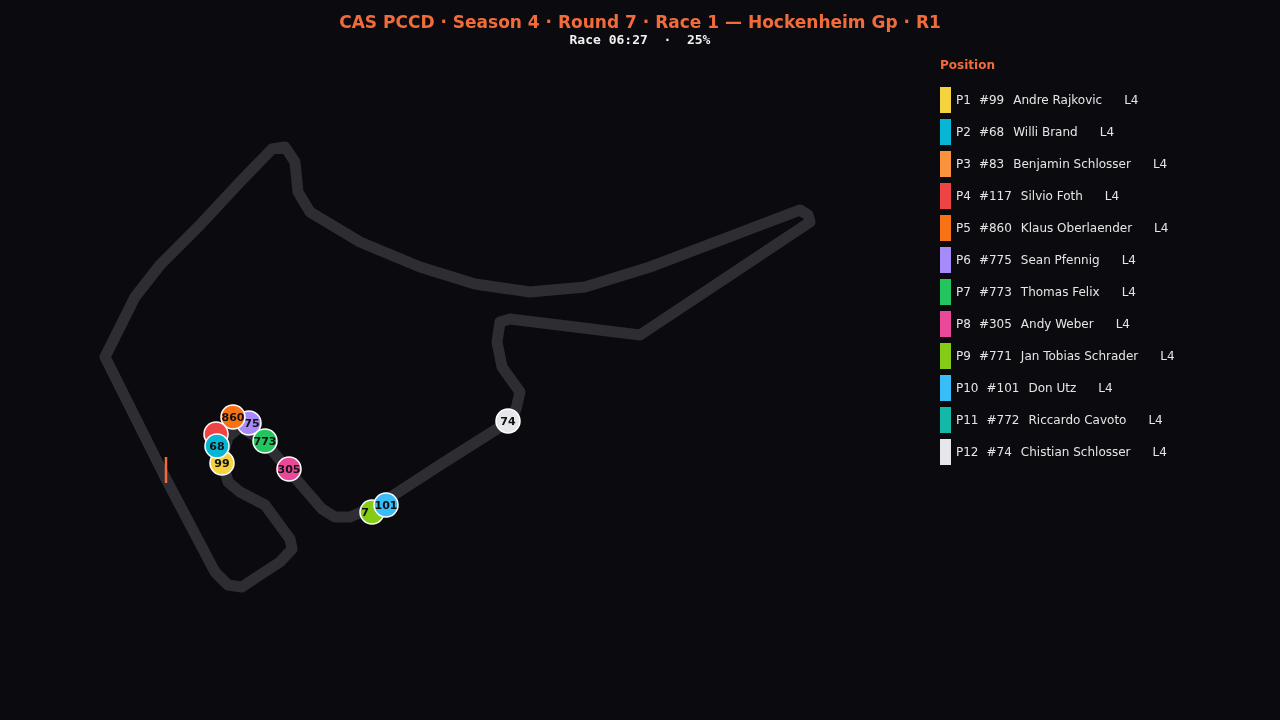 The width and height of the screenshot is (1280, 720). Describe the element at coordinates (963, 132) in the screenshot. I see `driver-position: P2` at that location.